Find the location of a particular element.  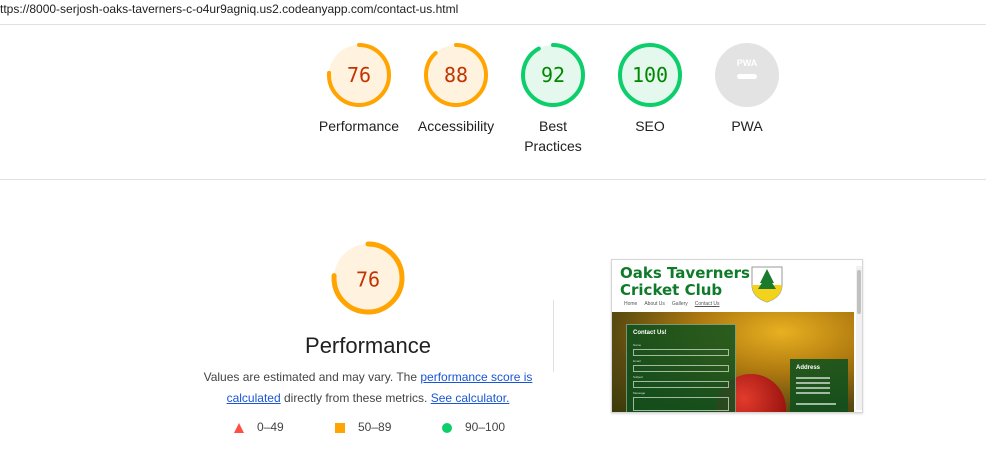

gauge-label: Accessibility is located at coordinates (456, 126).